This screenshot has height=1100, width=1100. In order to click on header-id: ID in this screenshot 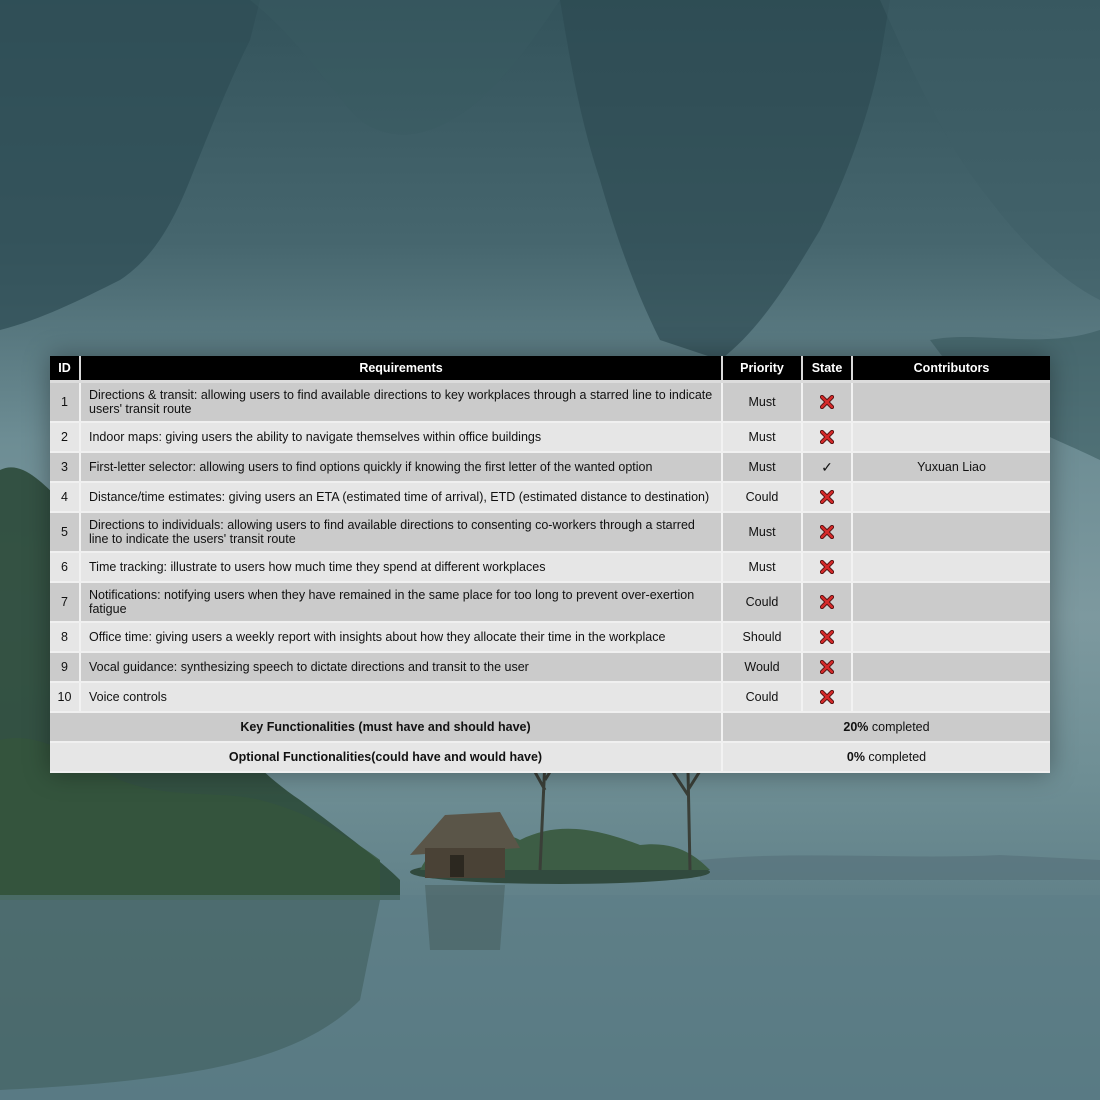, I will do `click(65, 369)`.